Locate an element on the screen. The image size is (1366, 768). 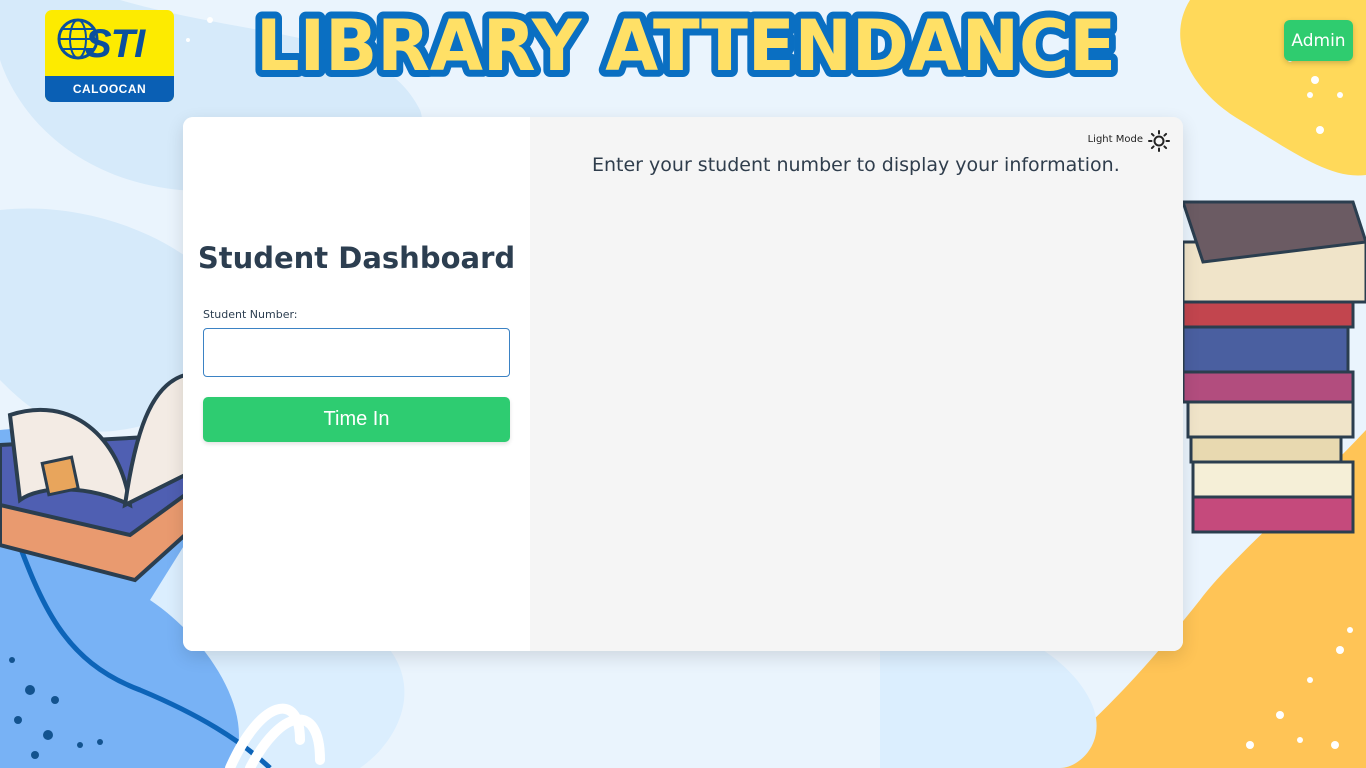
sun-icon is located at coordinates (1159, 141).